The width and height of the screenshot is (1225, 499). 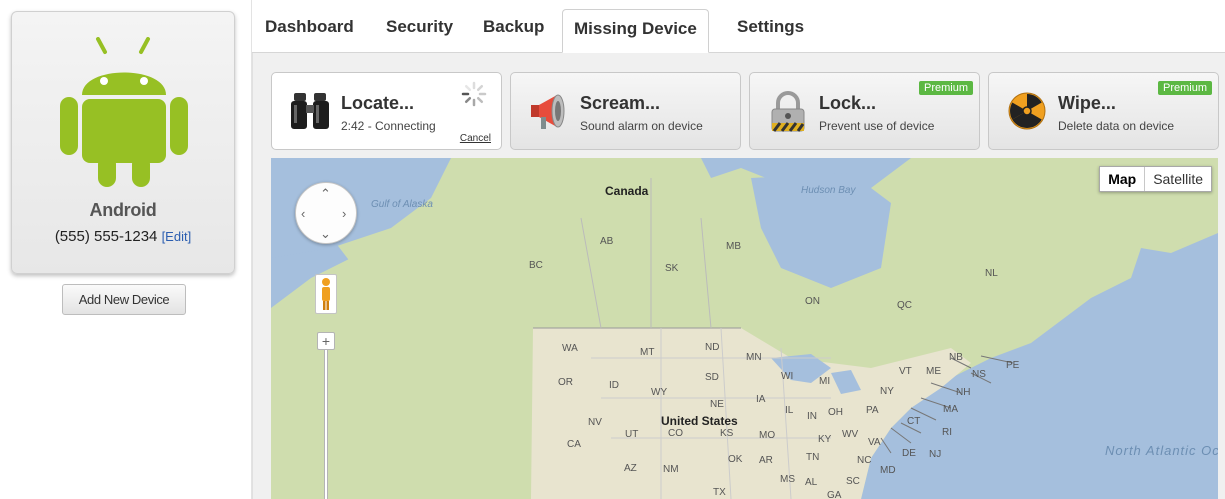 I want to click on label-state: NJ, so click(x=935, y=454).